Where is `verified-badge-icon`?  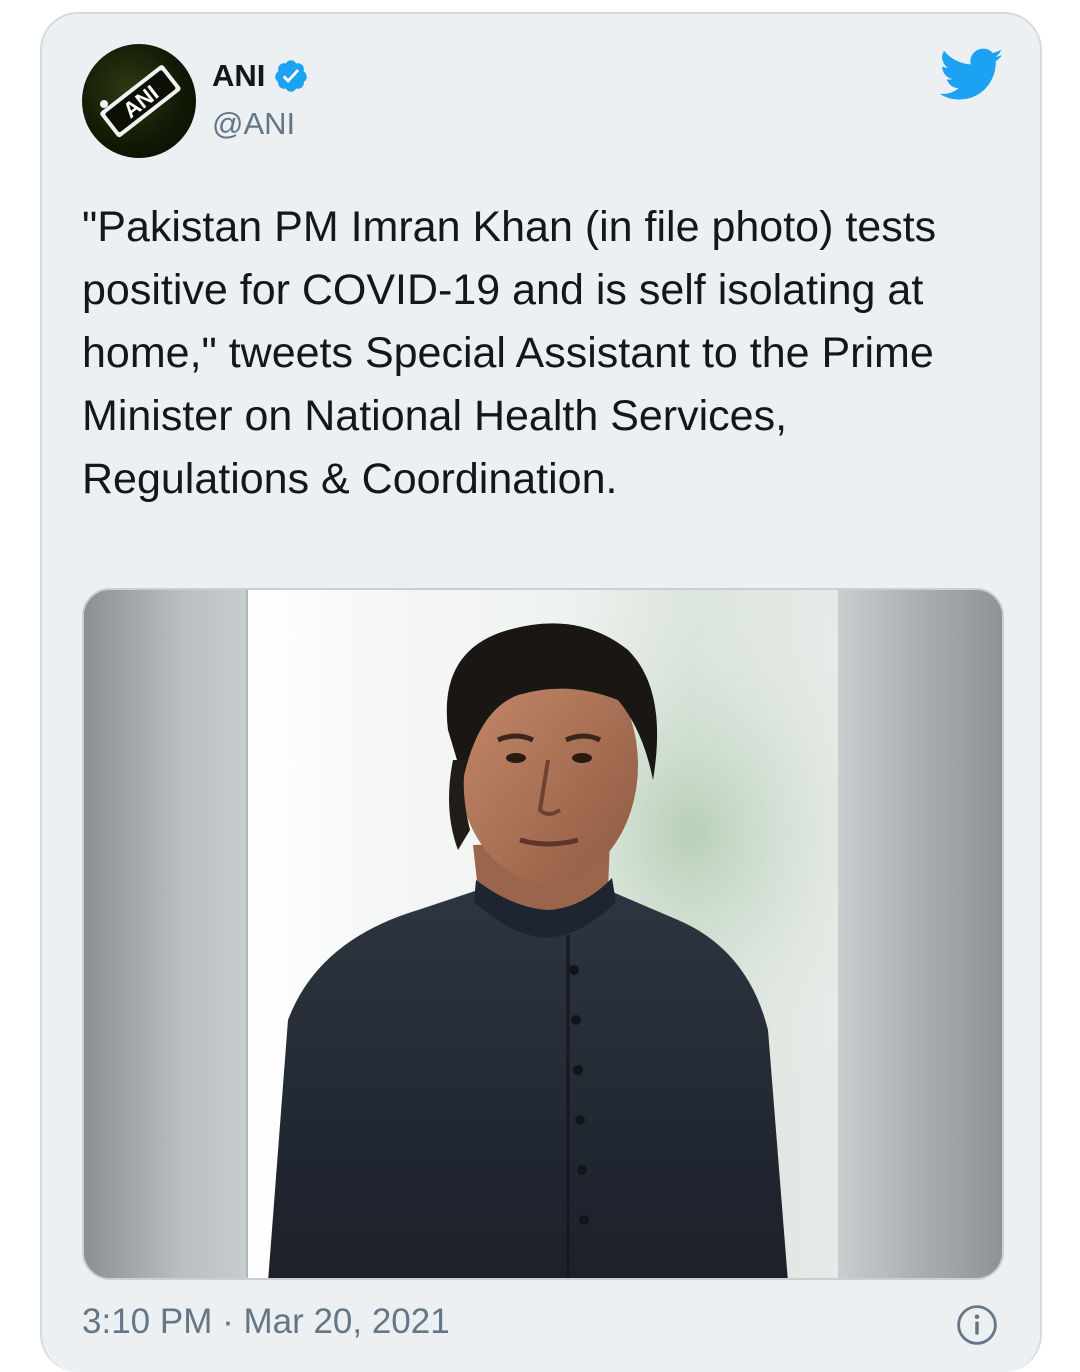
verified-badge-icon is located at coordinates (291, 76).